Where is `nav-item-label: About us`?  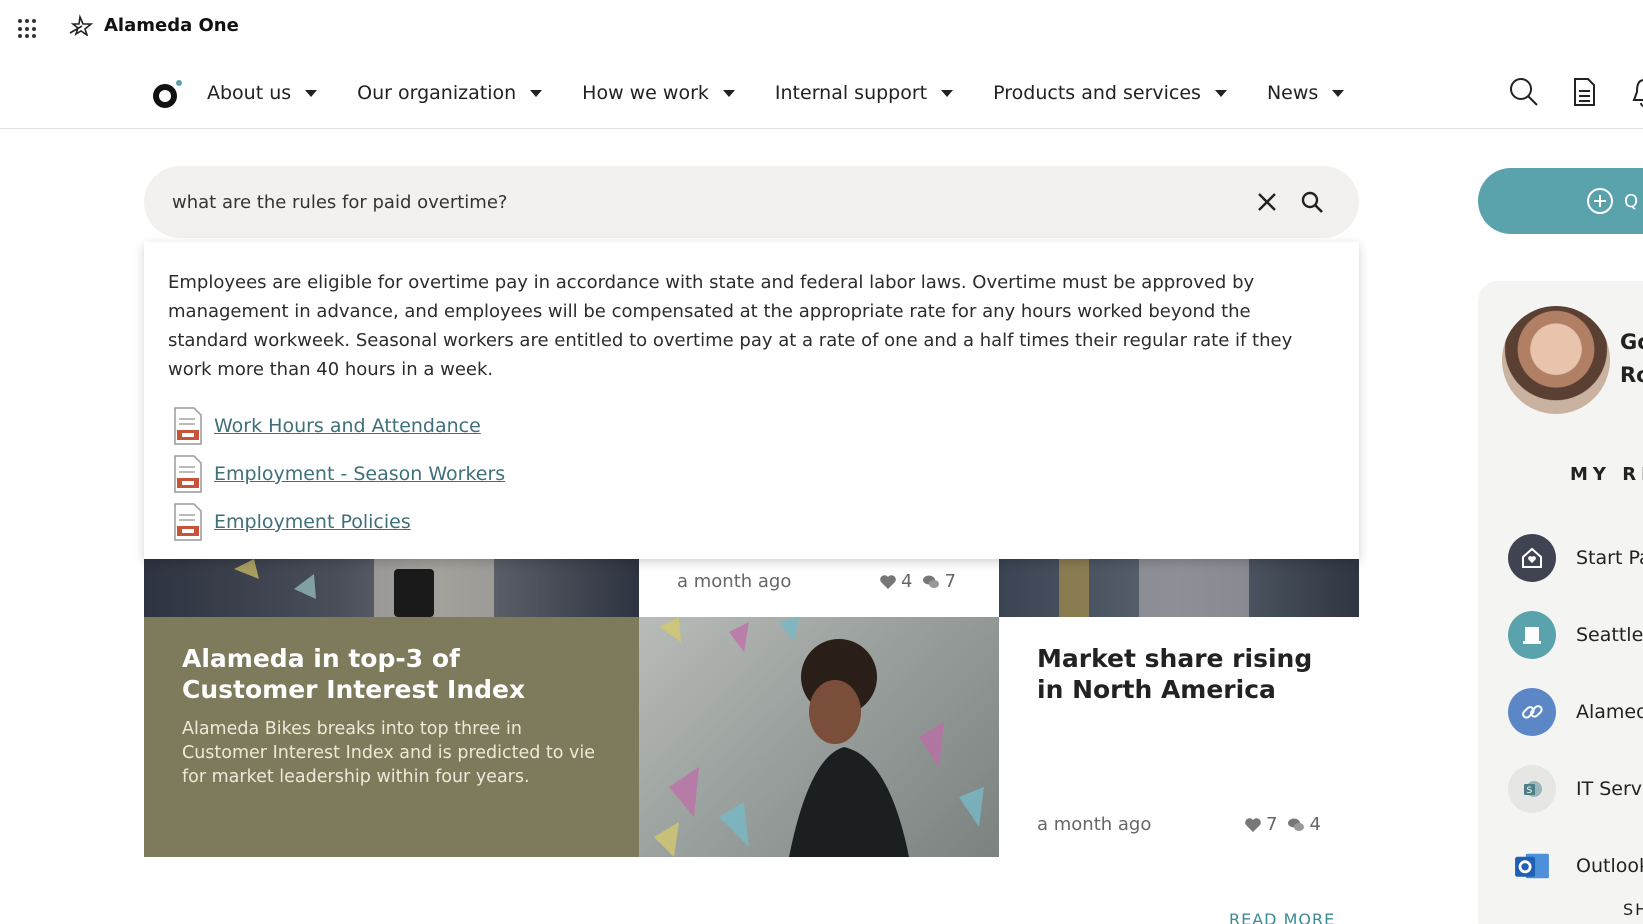
nav-item-label: About us is located at coordinates (249, 93).